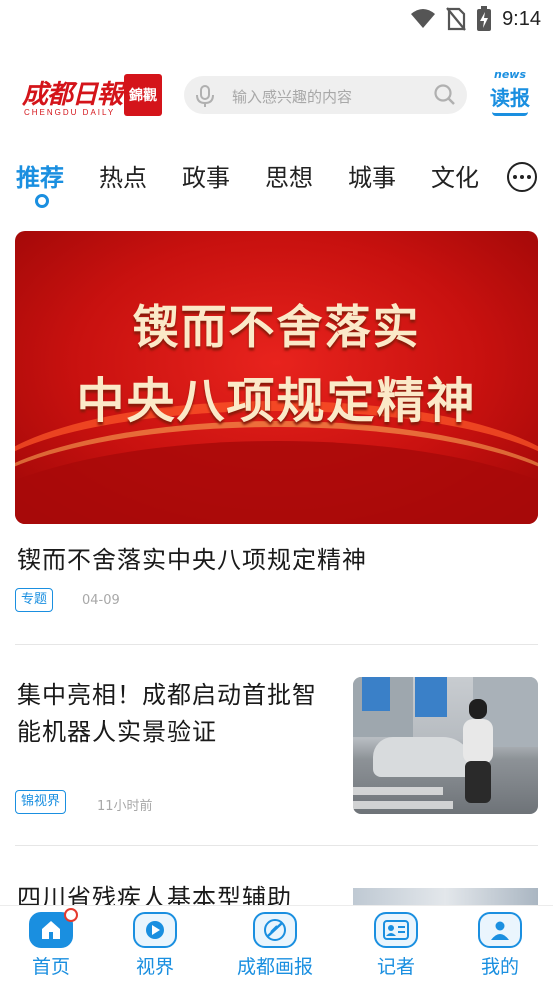  What do you see at coordinates (522, 177) in the screenshot?
I see `more-tabs-icon` at bounding box center [522, 177].